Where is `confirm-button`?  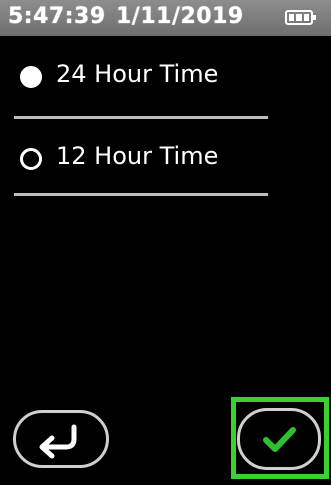
confirm-button is located at coordinates (279, 439).